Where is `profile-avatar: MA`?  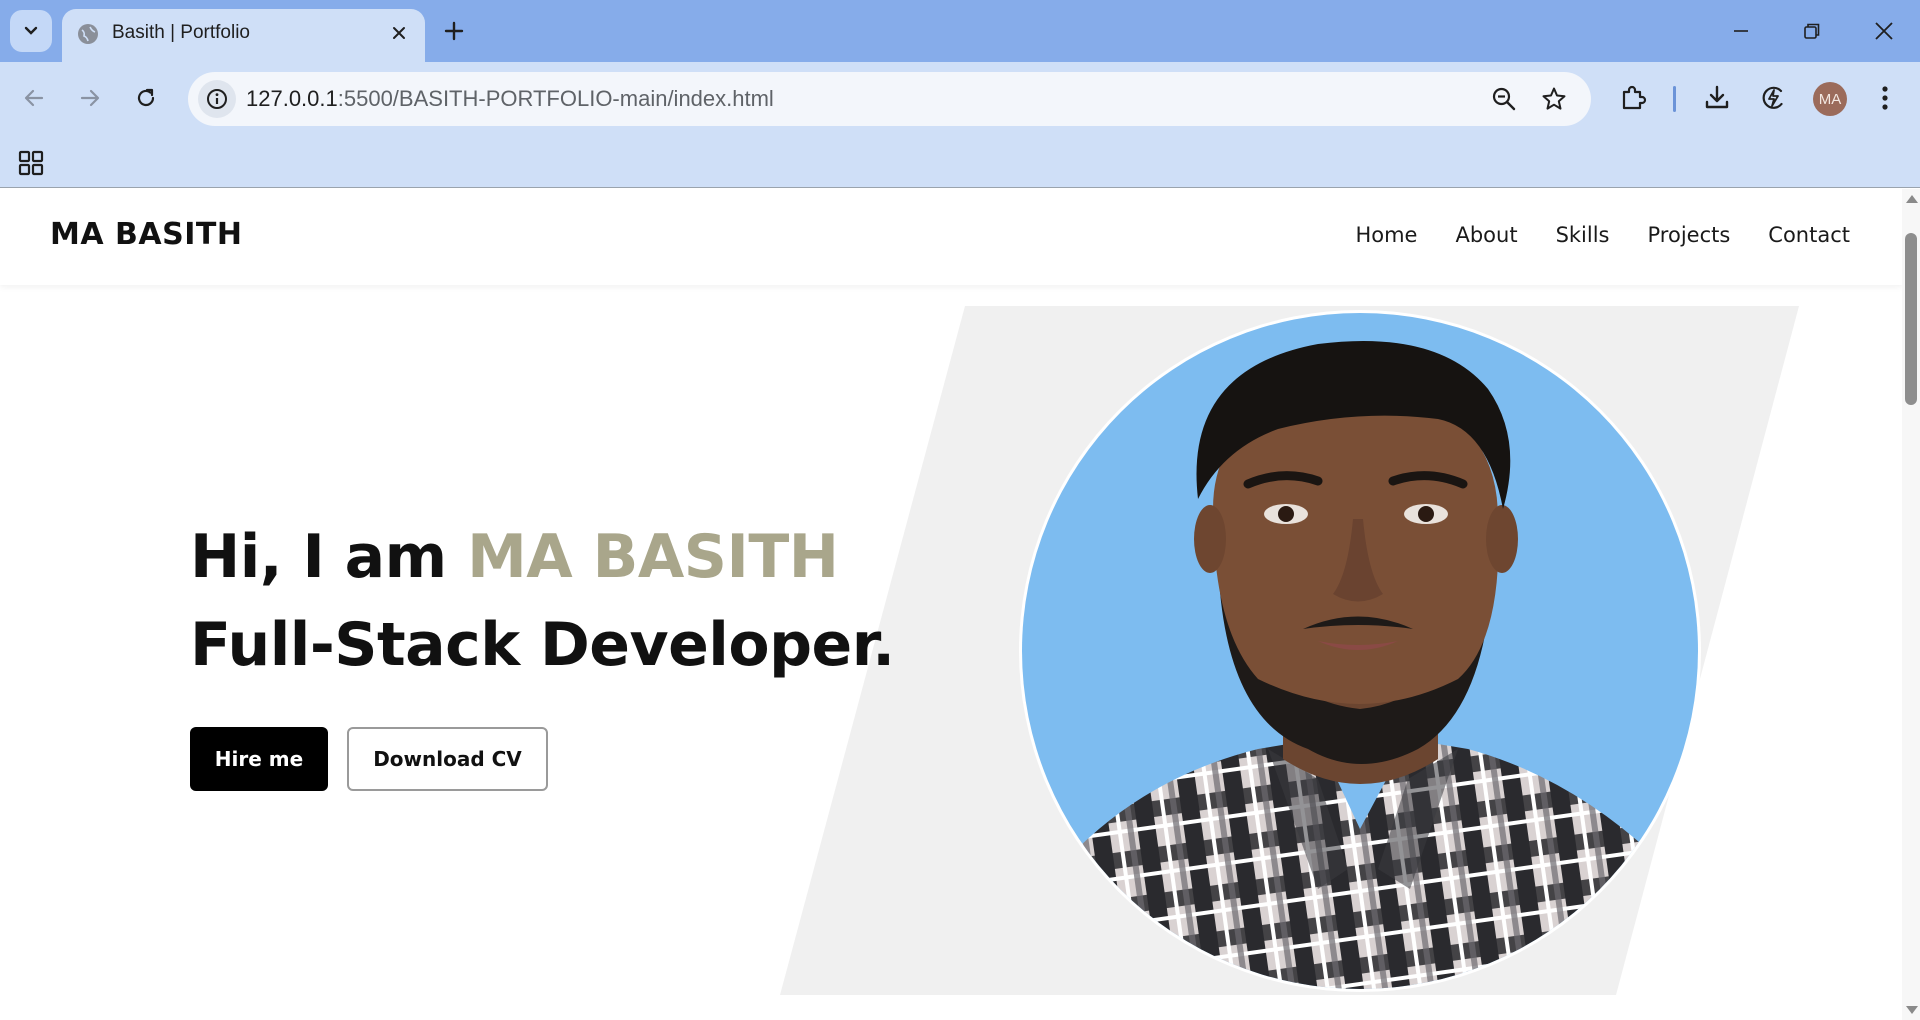
profile-avatar: MA is located at coordinates (1830, 99).